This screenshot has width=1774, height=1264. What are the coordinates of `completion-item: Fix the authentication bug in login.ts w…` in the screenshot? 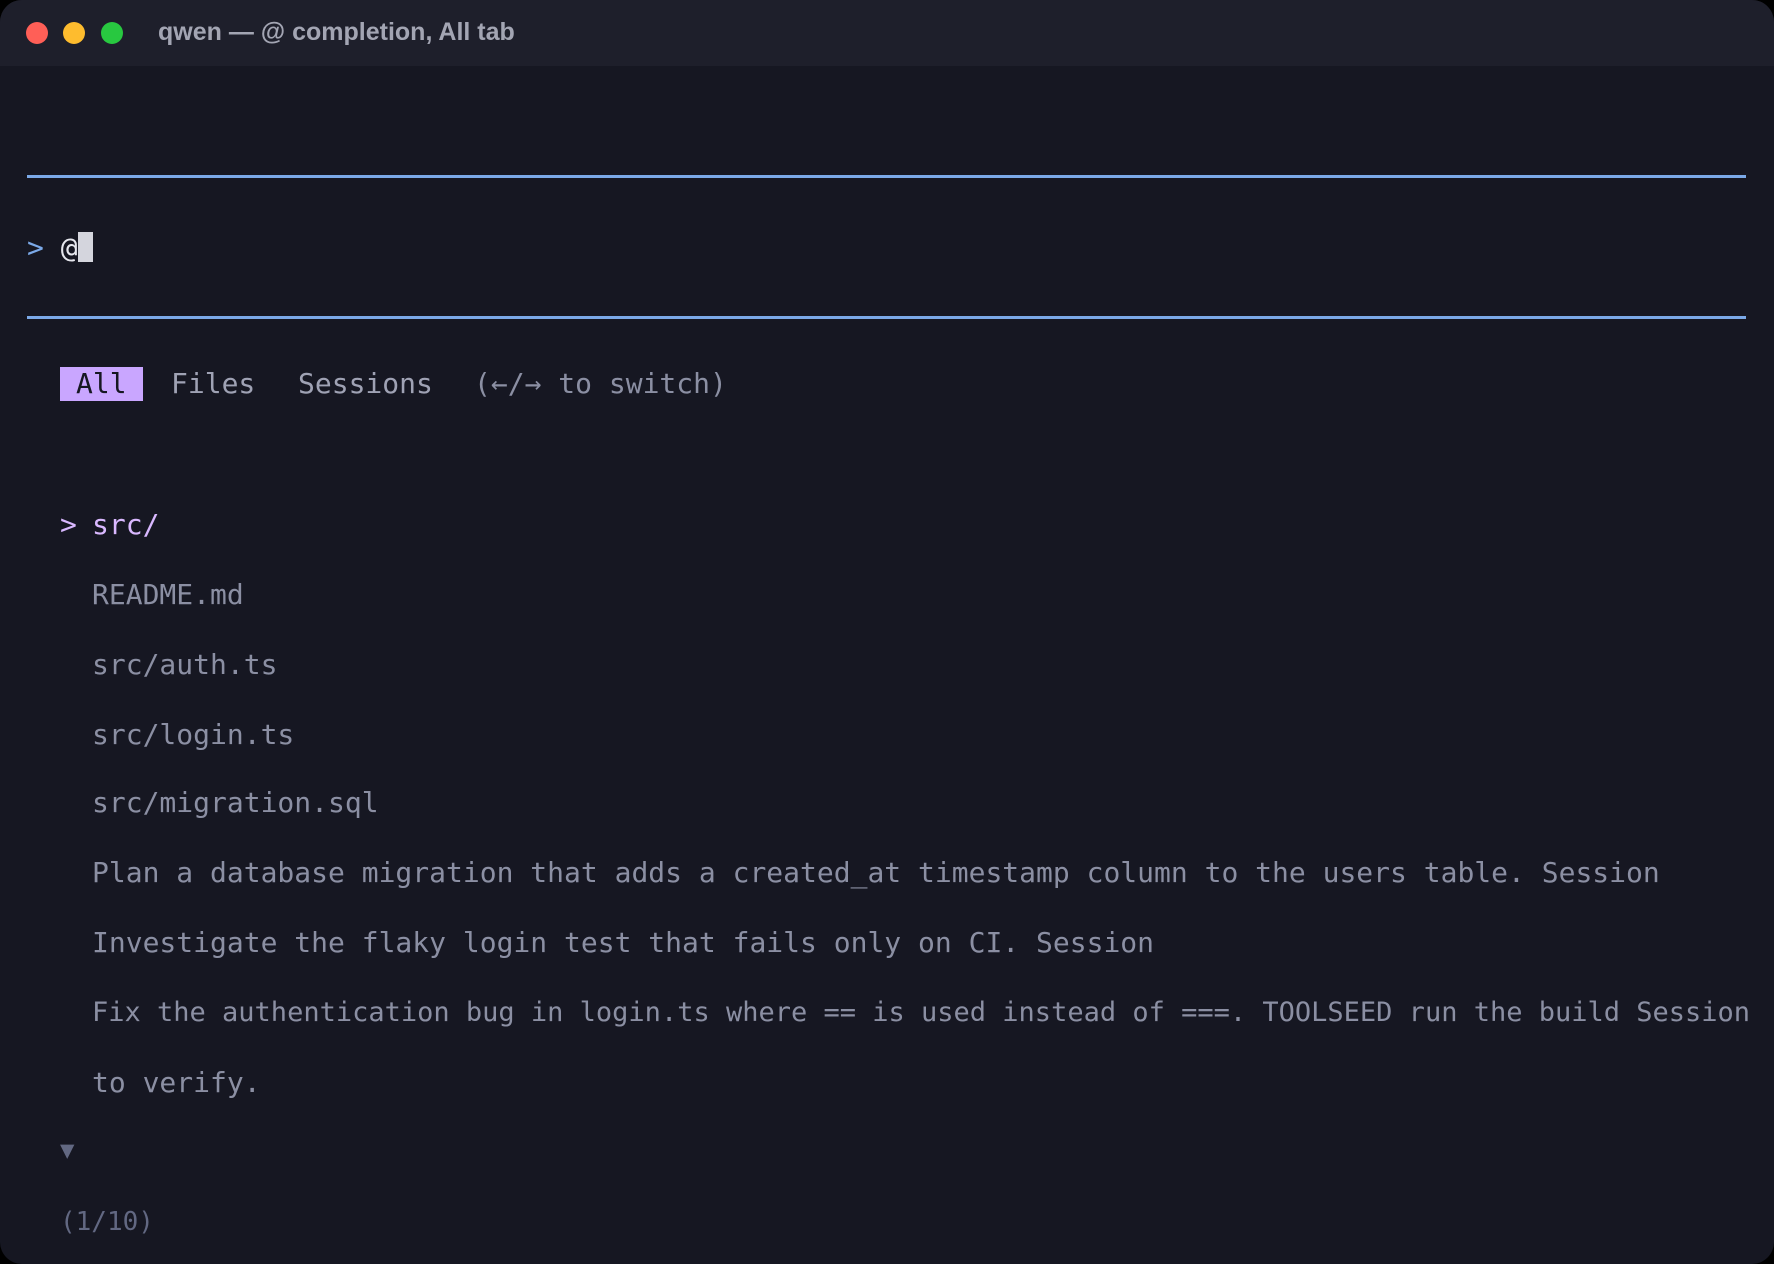 It's located at (905, 1013).